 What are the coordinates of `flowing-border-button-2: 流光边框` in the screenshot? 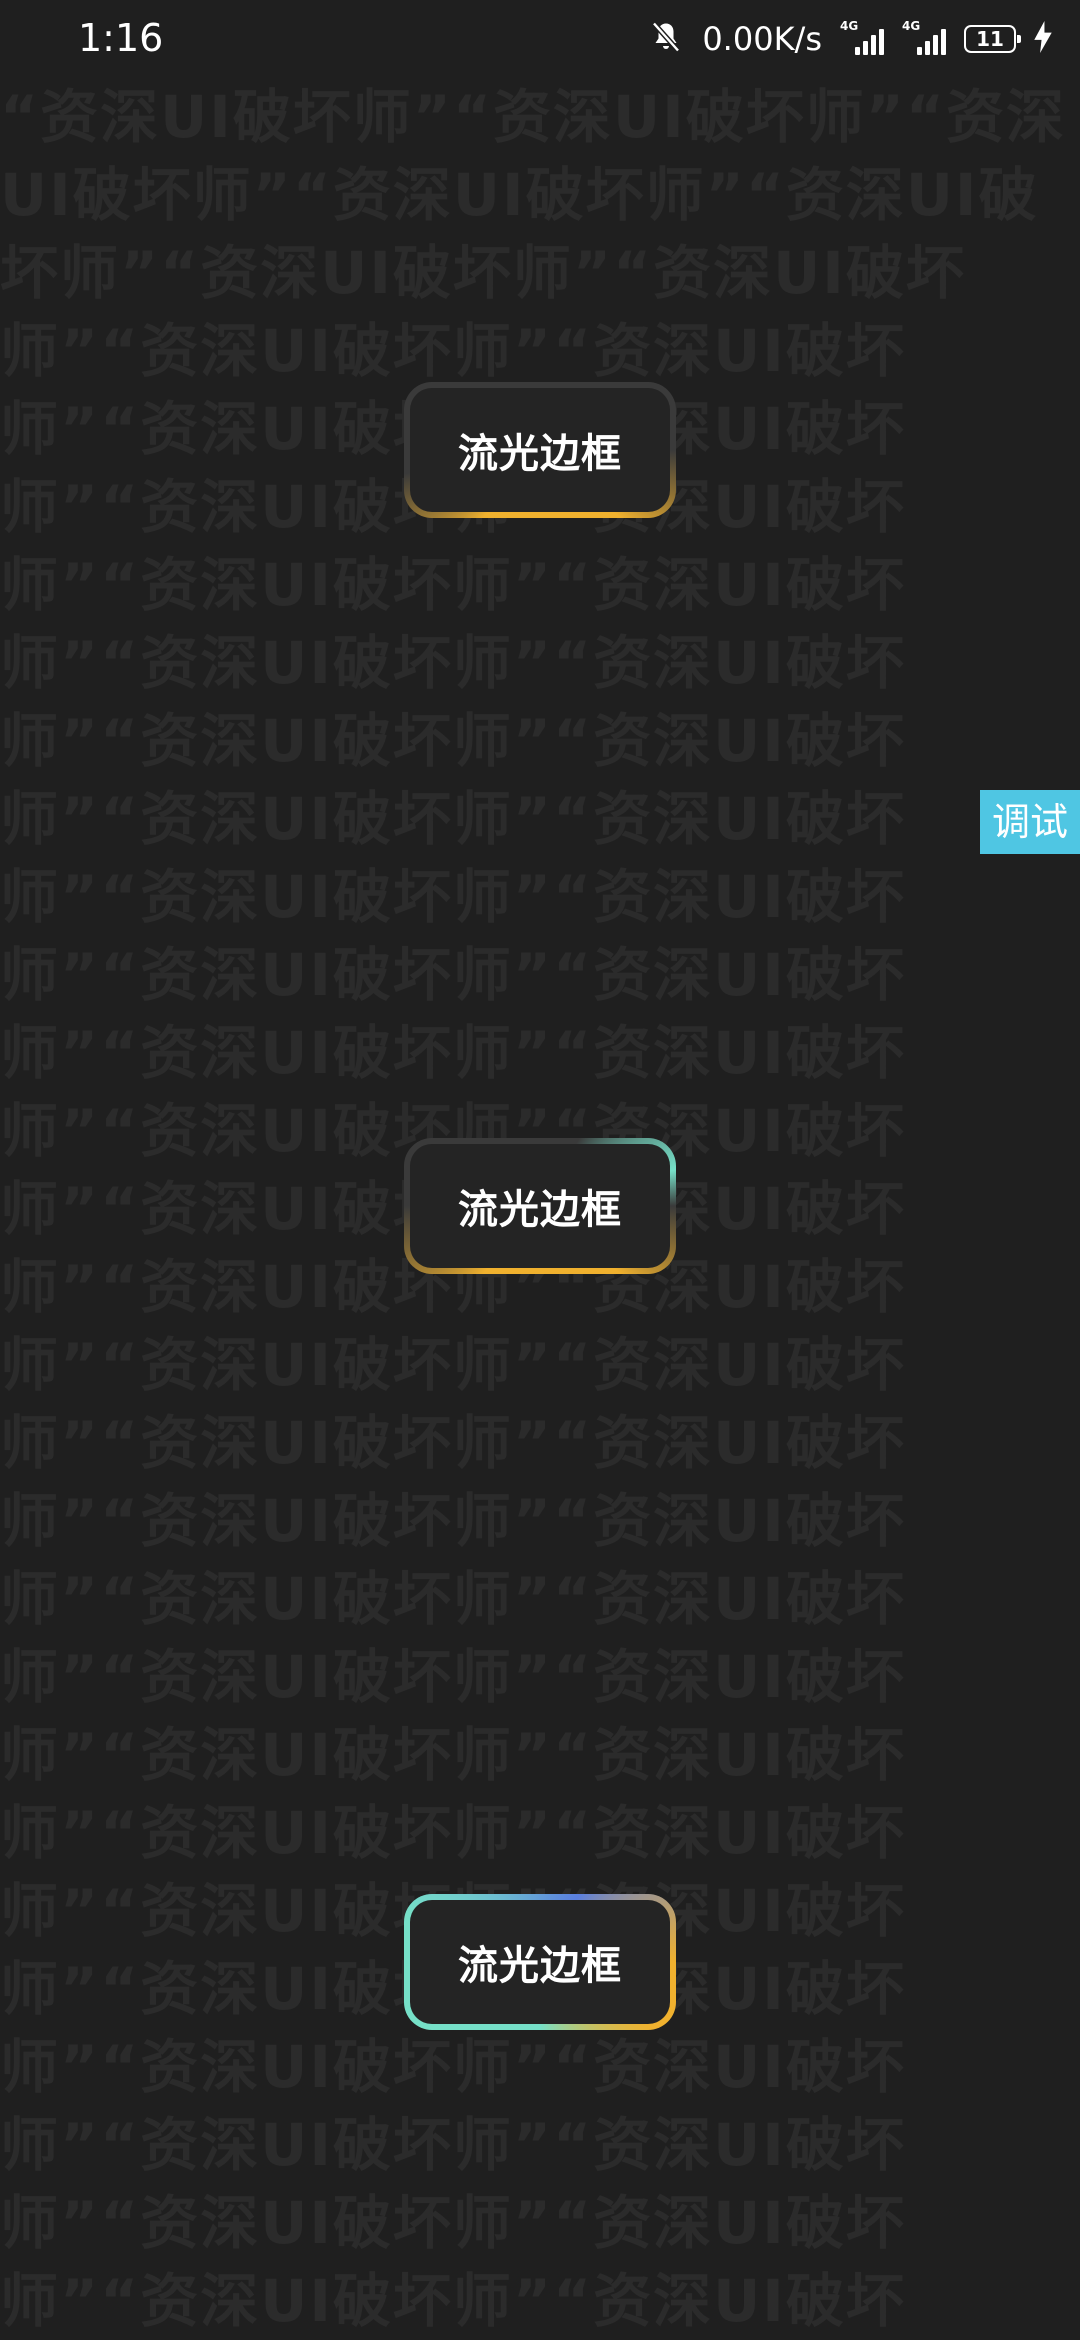 It's located at (540, 1206).